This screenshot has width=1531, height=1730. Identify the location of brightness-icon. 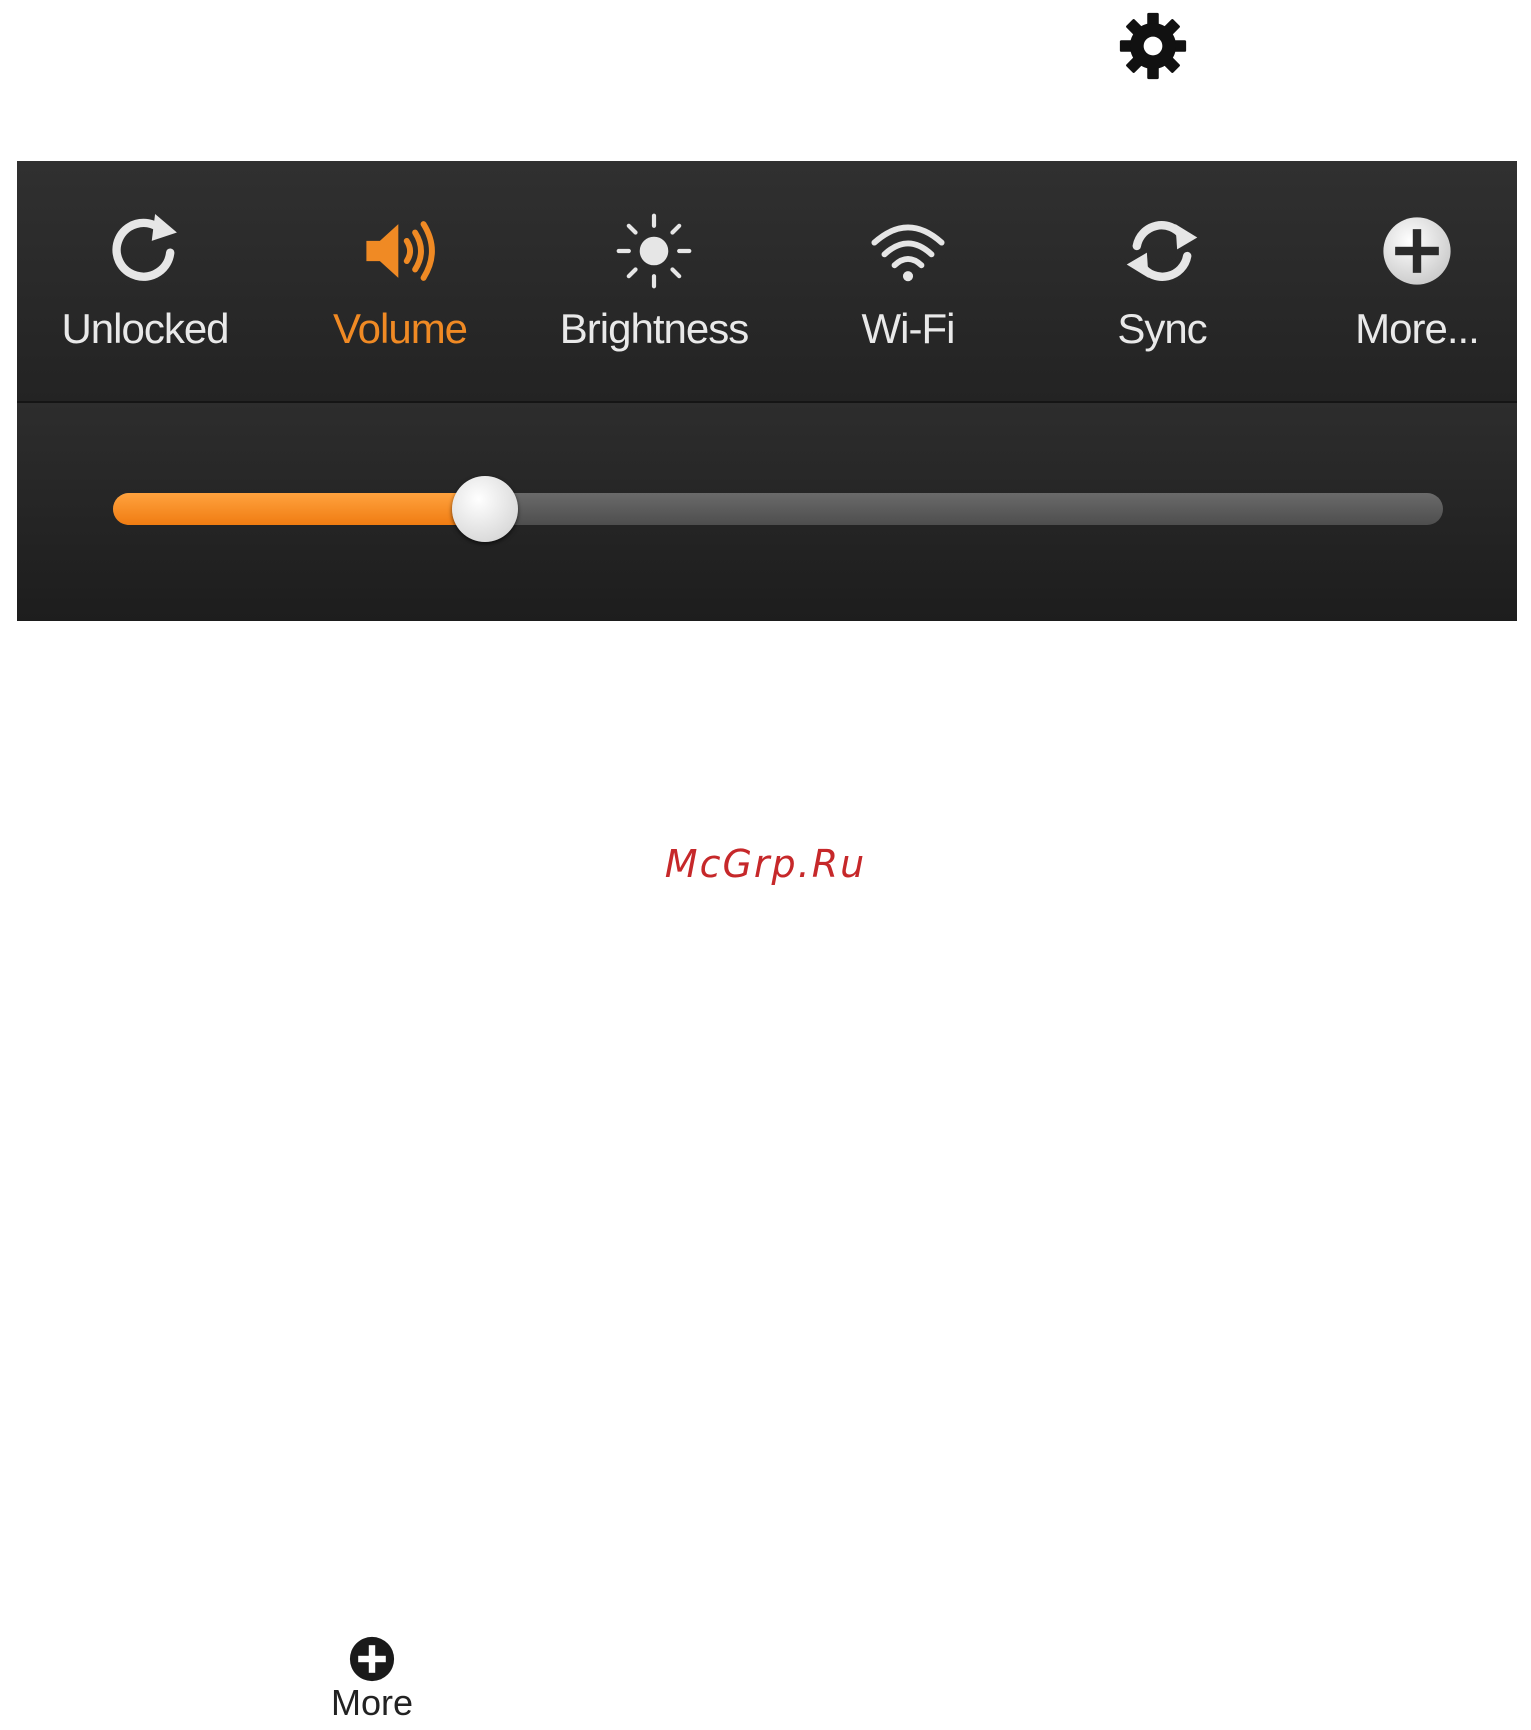
(654, 251).